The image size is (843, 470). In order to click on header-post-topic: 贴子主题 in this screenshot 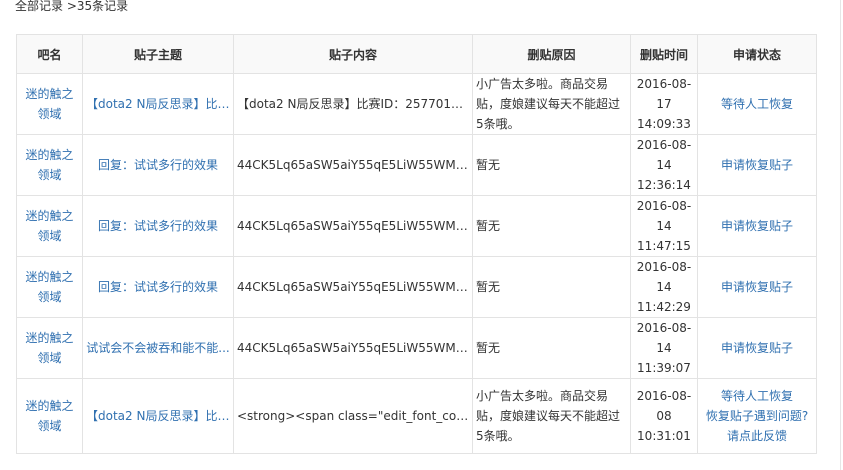, I will do `click(158, 54)`.